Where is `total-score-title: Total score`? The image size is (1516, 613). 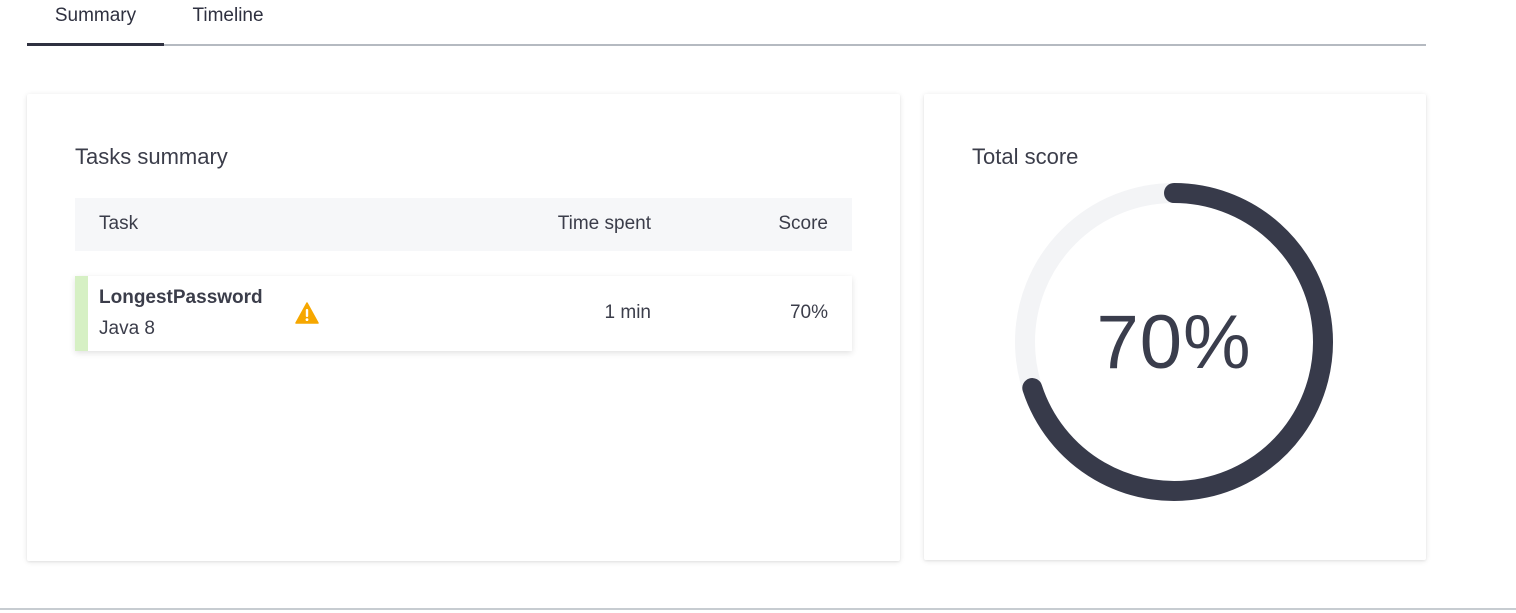
total-score-title: Total score is located at coordinates (1025, 156).